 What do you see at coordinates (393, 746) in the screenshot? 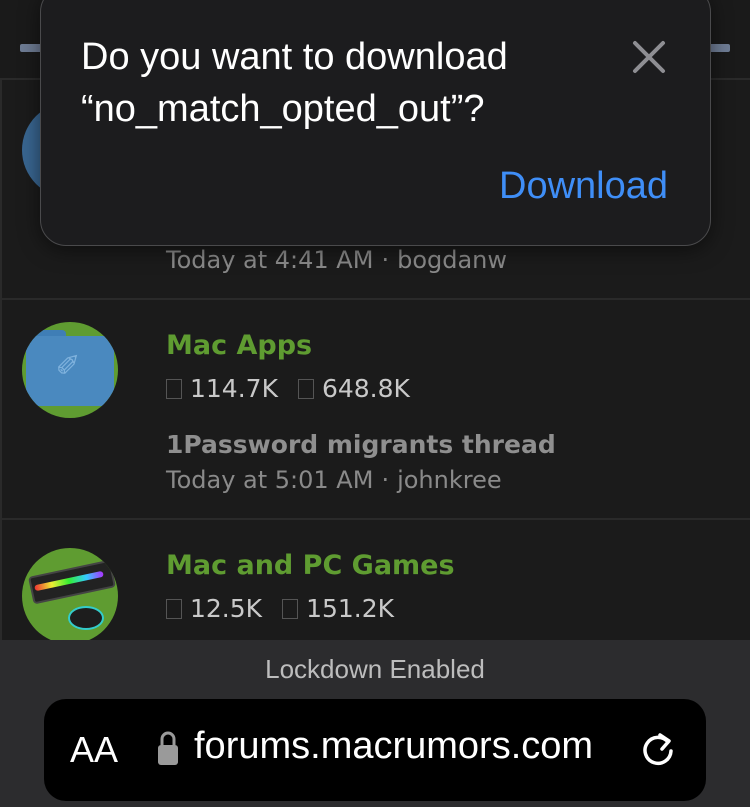
I see `url-text: forums.macrumors.com` at bounding box center [393, 746].